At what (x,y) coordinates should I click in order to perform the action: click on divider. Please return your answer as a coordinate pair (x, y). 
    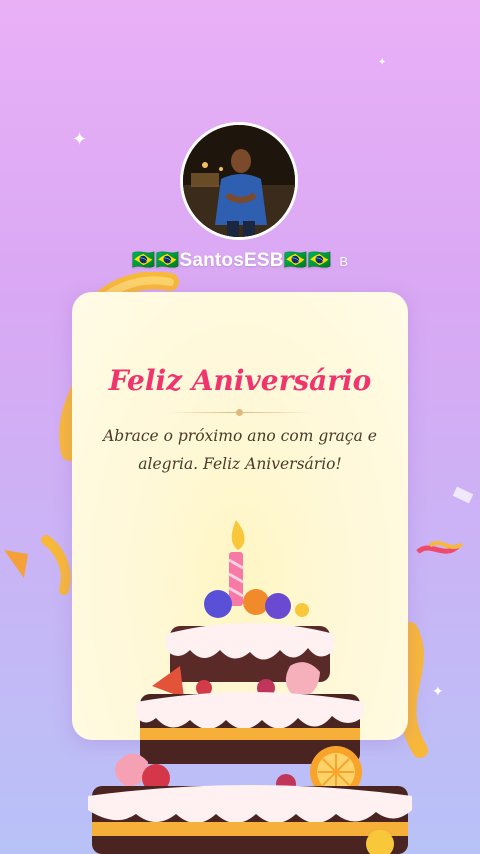
    Looking at the image, I should click on (239, 412).